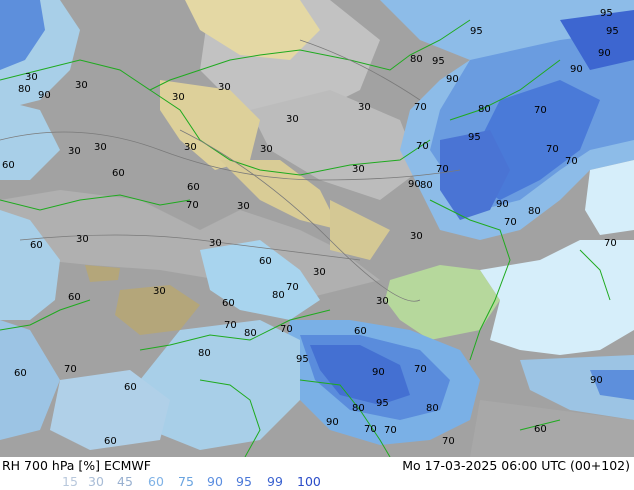 The width and height of the screenshot is (634, 490). Describe the element at coordinates (309, 481) in the screenshot. I see `legend-value: 100` at that location.